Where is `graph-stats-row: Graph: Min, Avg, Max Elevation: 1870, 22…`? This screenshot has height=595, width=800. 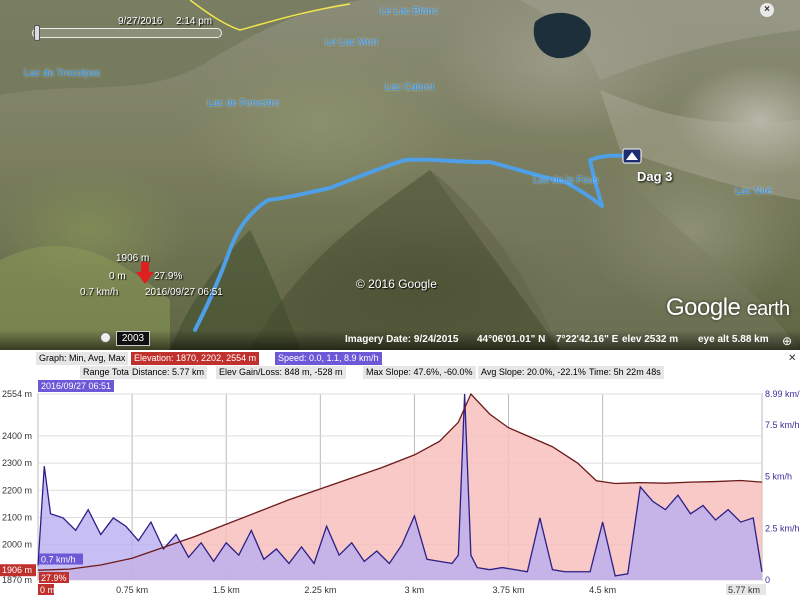
graph-stats-row: Graph: Min, Avg, Max Elevation: 1870, 22… is located at coordinates (400, 359).